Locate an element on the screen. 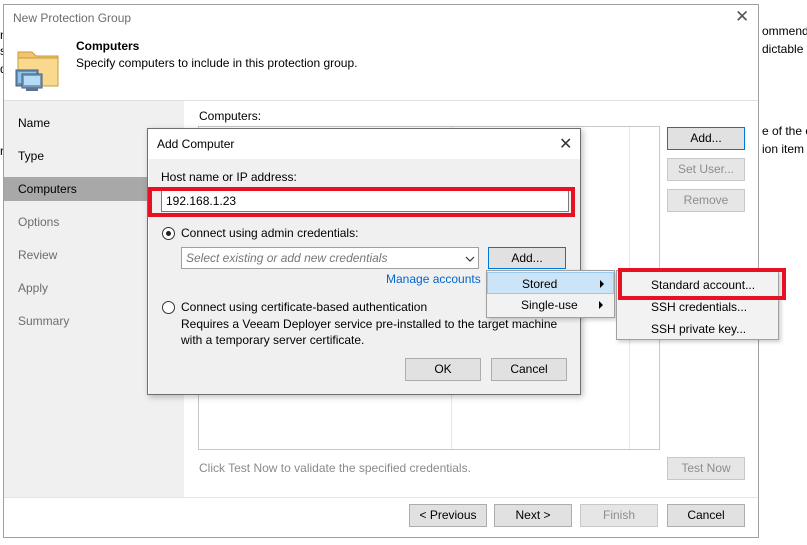 The image size is (807, 545). bg-text-fragment: dictable t is located at coordinates (784, 49).